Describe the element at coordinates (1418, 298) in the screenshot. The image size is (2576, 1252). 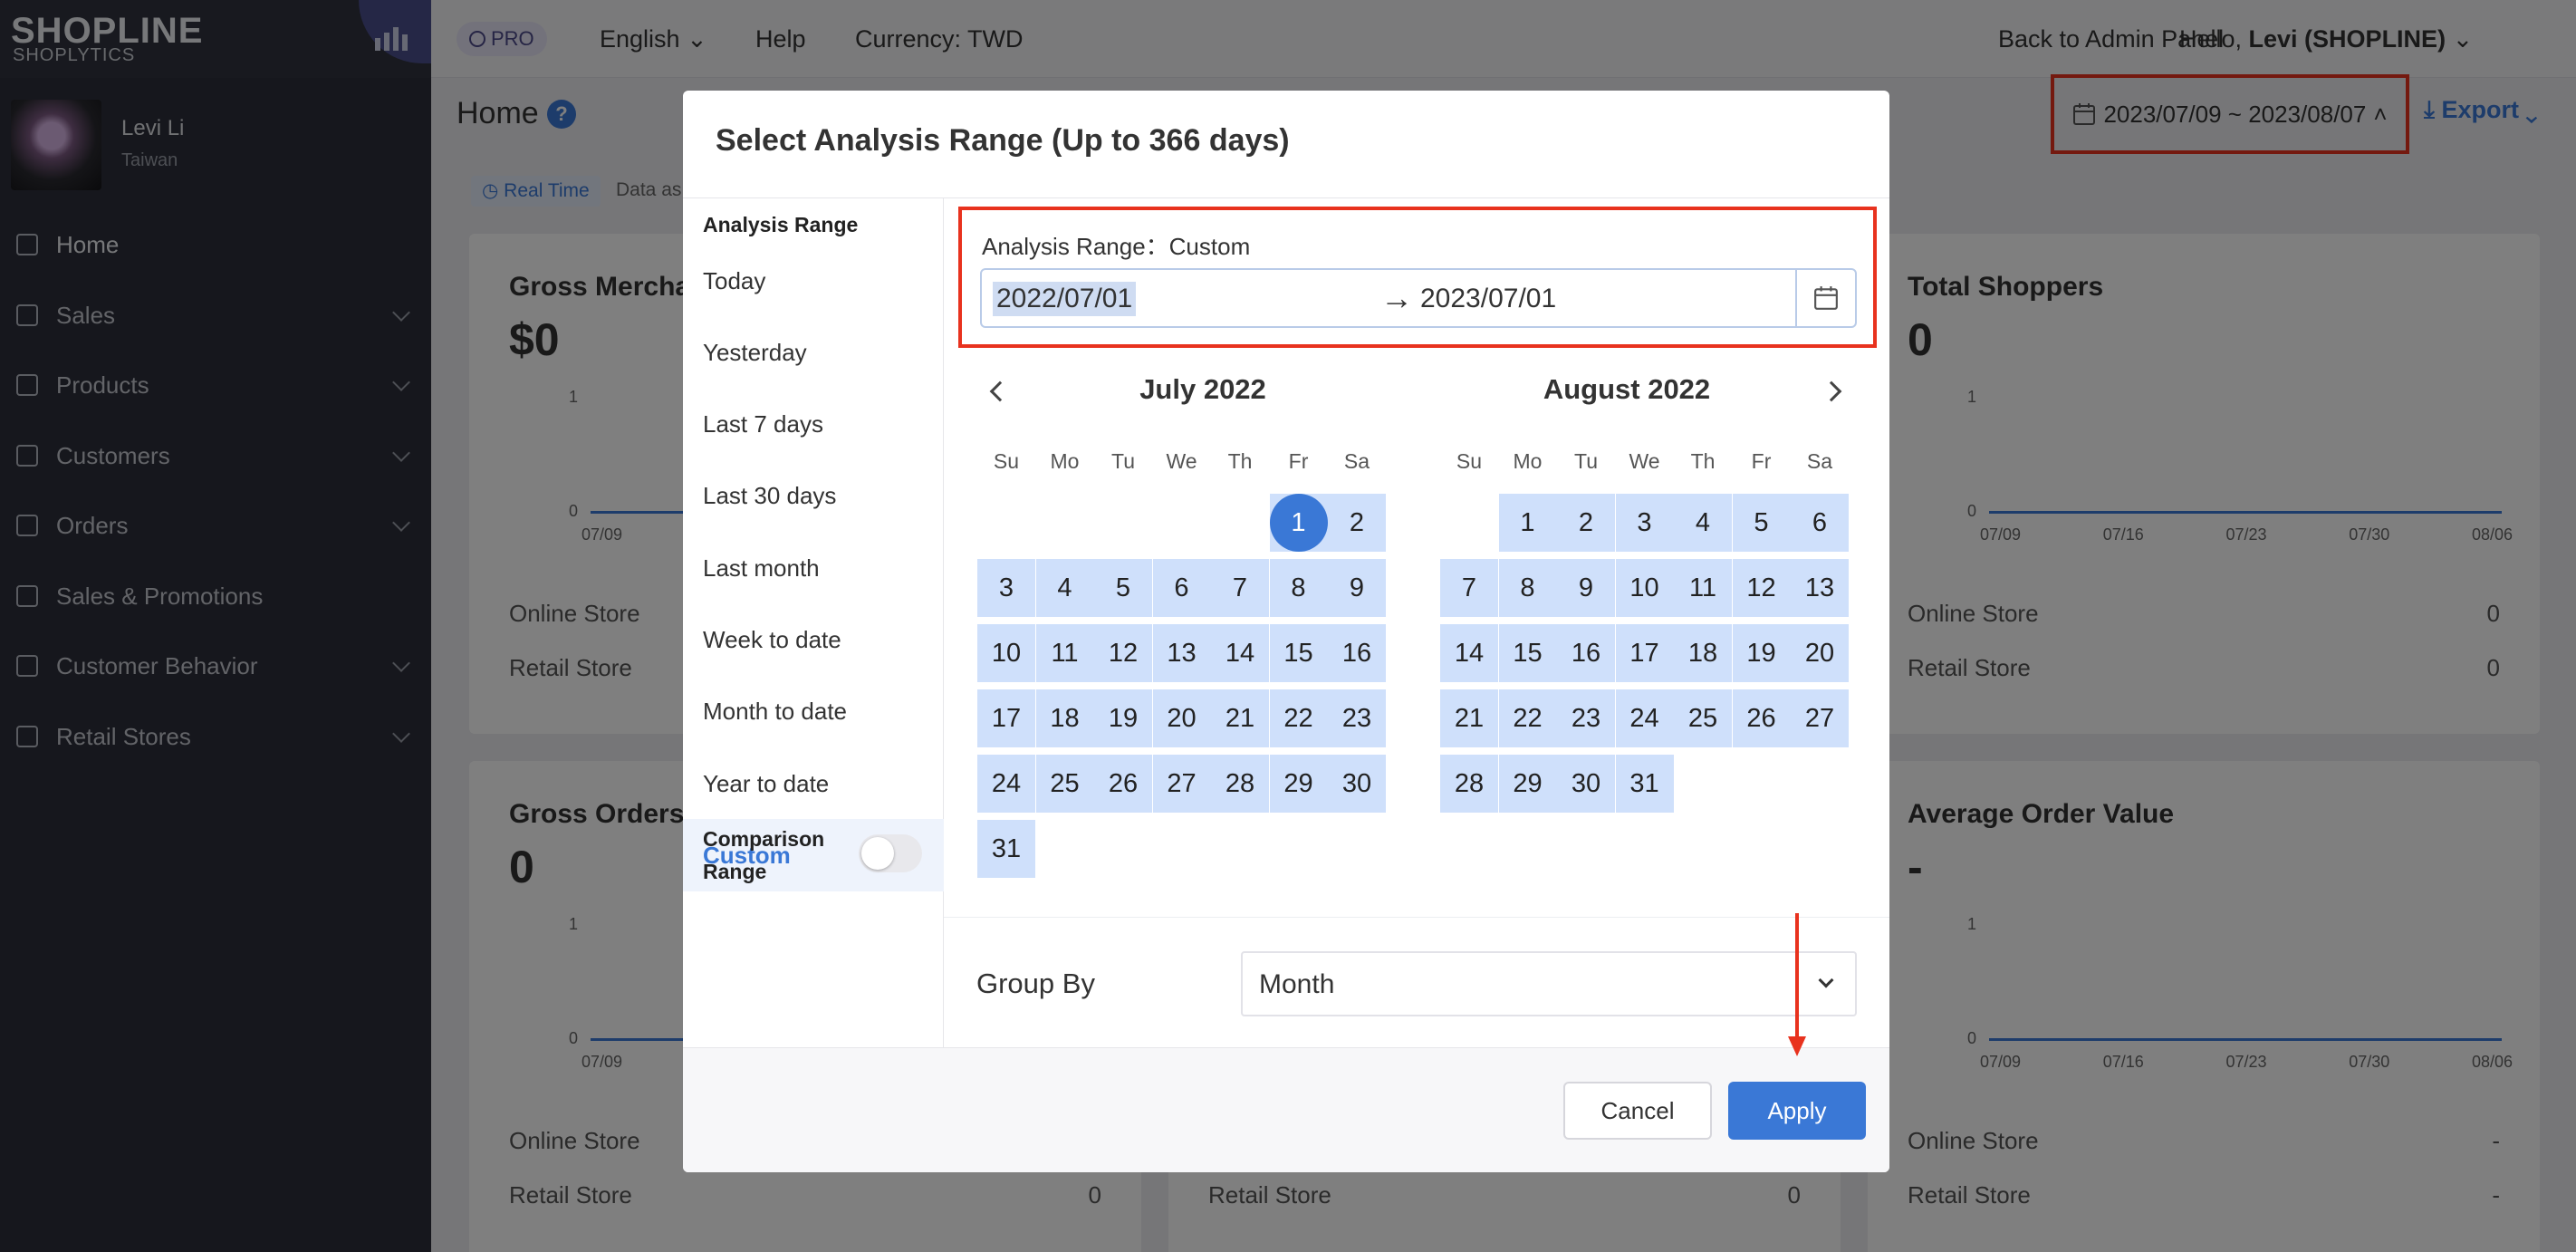
I see `date-range-input: 2022/07/01 → 2023/07/01` at that location.